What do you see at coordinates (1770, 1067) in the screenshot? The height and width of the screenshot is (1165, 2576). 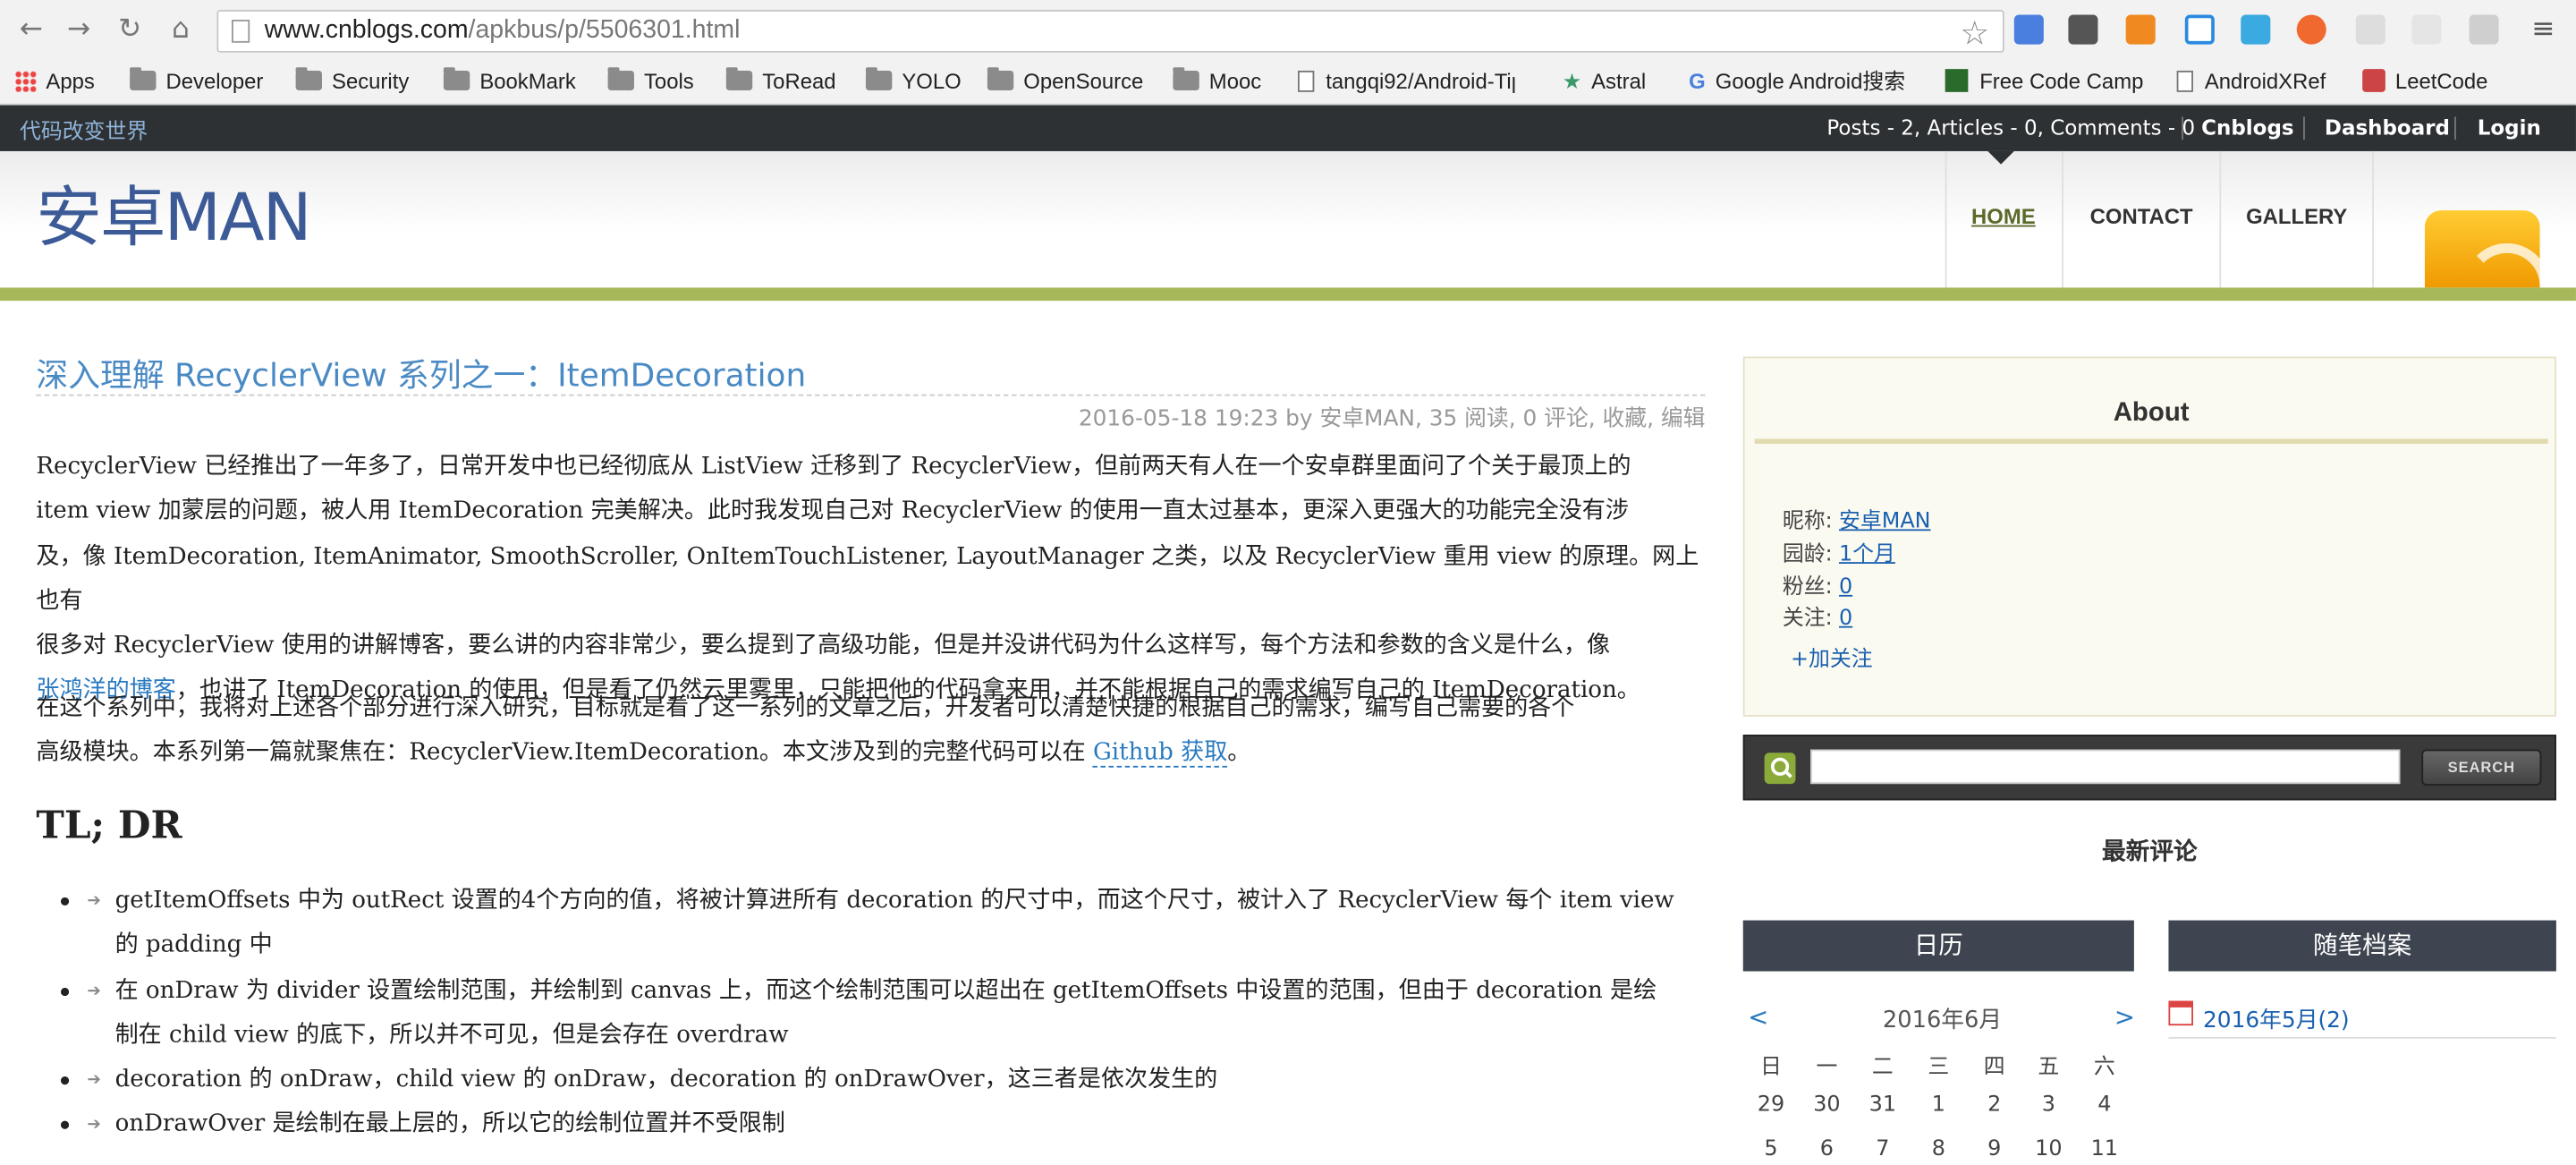 I see `calendar-weekday: 日` at bounding box center [1770, 1067].